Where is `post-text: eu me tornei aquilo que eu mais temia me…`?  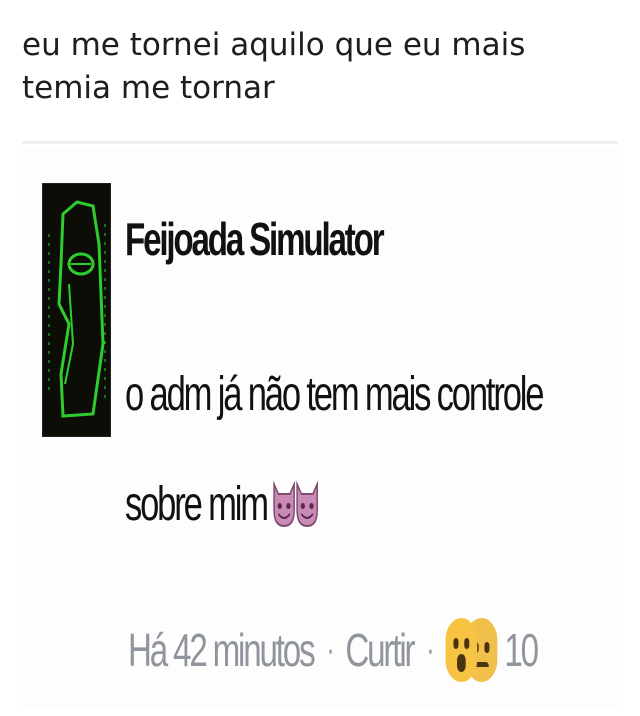 post-text: eu me tornei aquilo que eu mais temia me… is located at coordinates (274, 66).